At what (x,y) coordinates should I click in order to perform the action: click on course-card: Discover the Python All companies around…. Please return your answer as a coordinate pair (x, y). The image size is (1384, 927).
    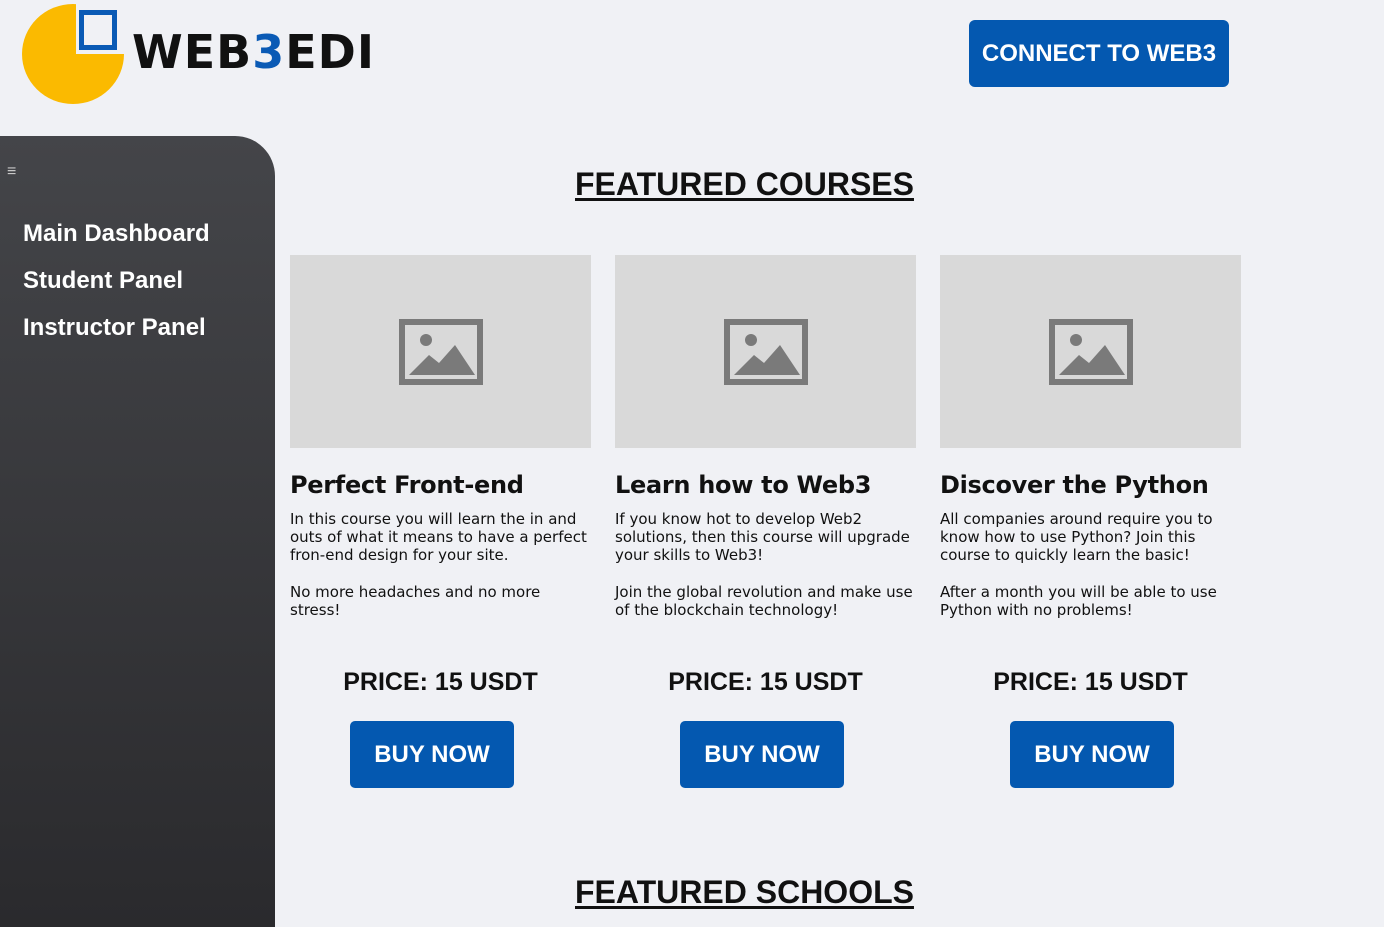
    Looking at the image, I should click on (1090, 521).